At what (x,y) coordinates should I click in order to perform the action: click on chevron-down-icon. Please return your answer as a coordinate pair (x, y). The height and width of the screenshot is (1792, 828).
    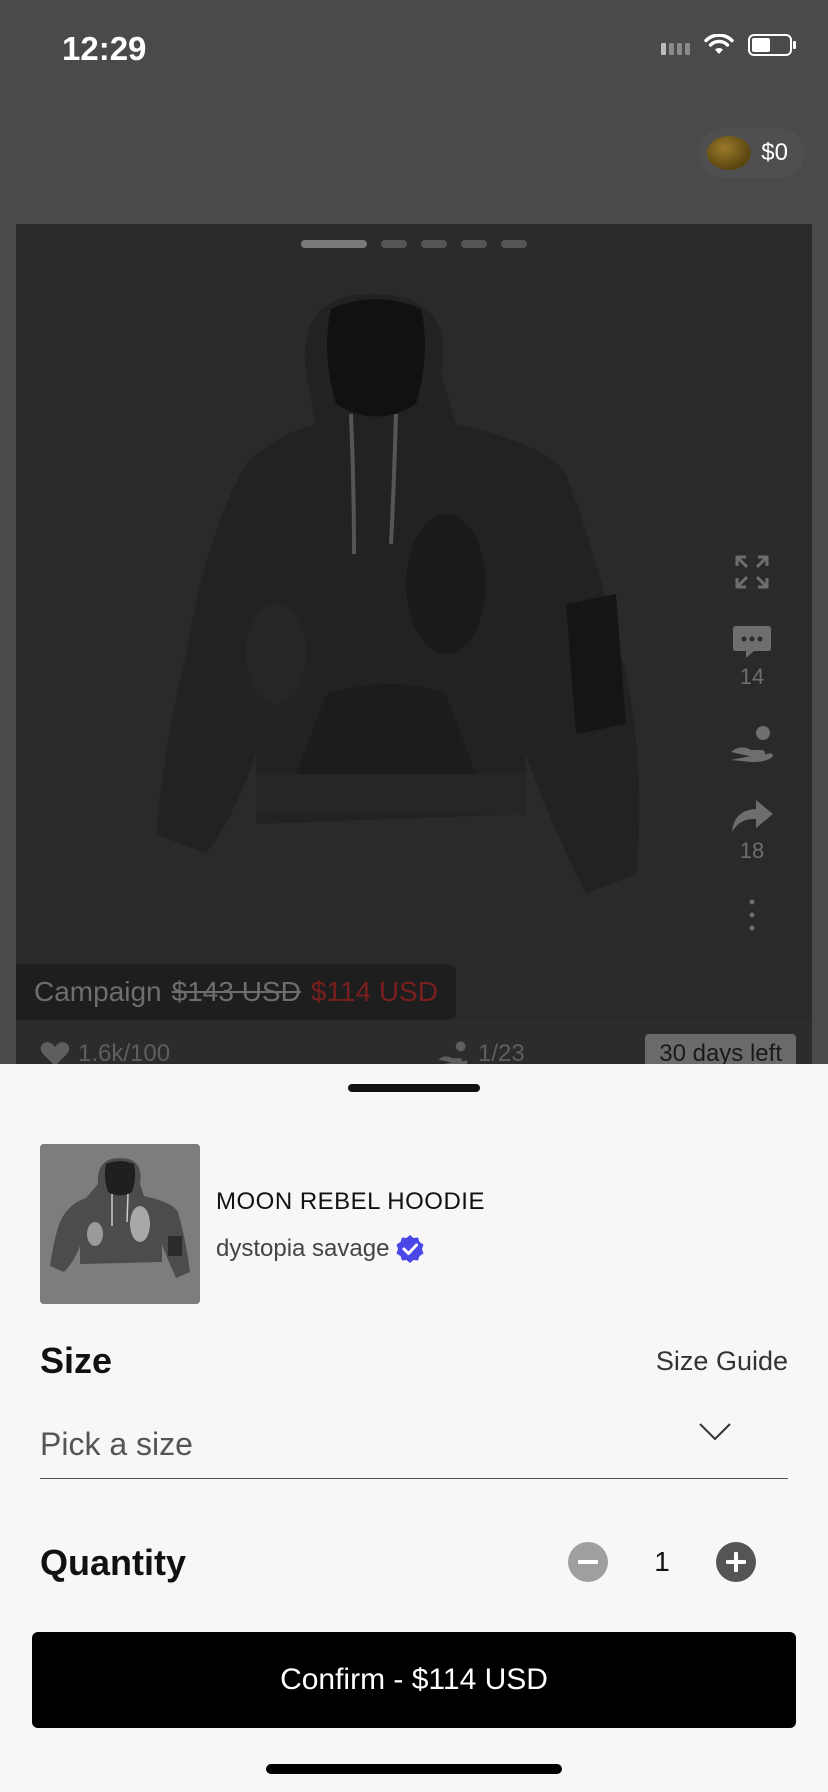
    Looking at the image, I should click on (715, 1432).